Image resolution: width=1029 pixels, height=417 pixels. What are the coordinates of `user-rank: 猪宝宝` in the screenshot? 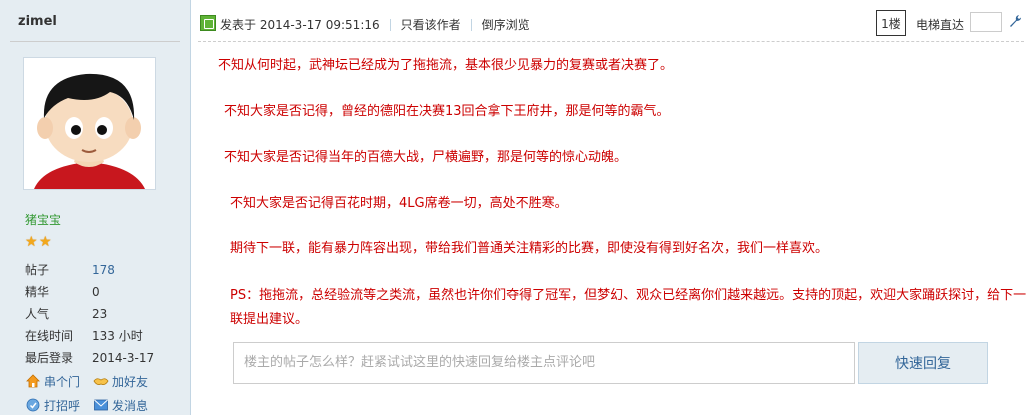 It's located at (43, 220).